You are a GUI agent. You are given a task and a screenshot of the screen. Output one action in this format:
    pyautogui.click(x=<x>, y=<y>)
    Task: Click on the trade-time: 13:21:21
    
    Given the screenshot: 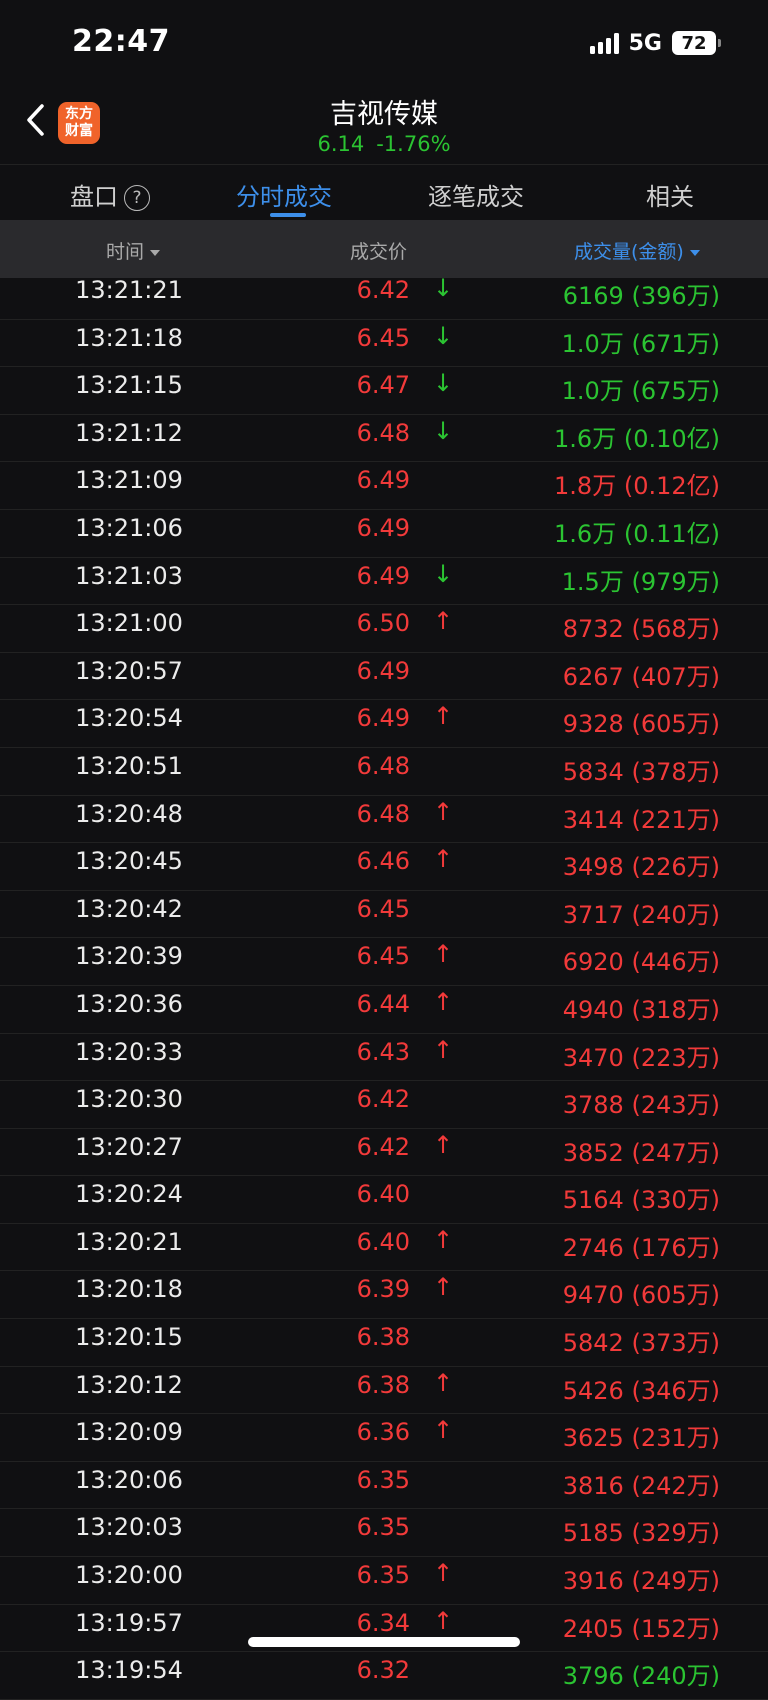 What is the action you would take?
    pyautogui.click(x=129, y=290)
    